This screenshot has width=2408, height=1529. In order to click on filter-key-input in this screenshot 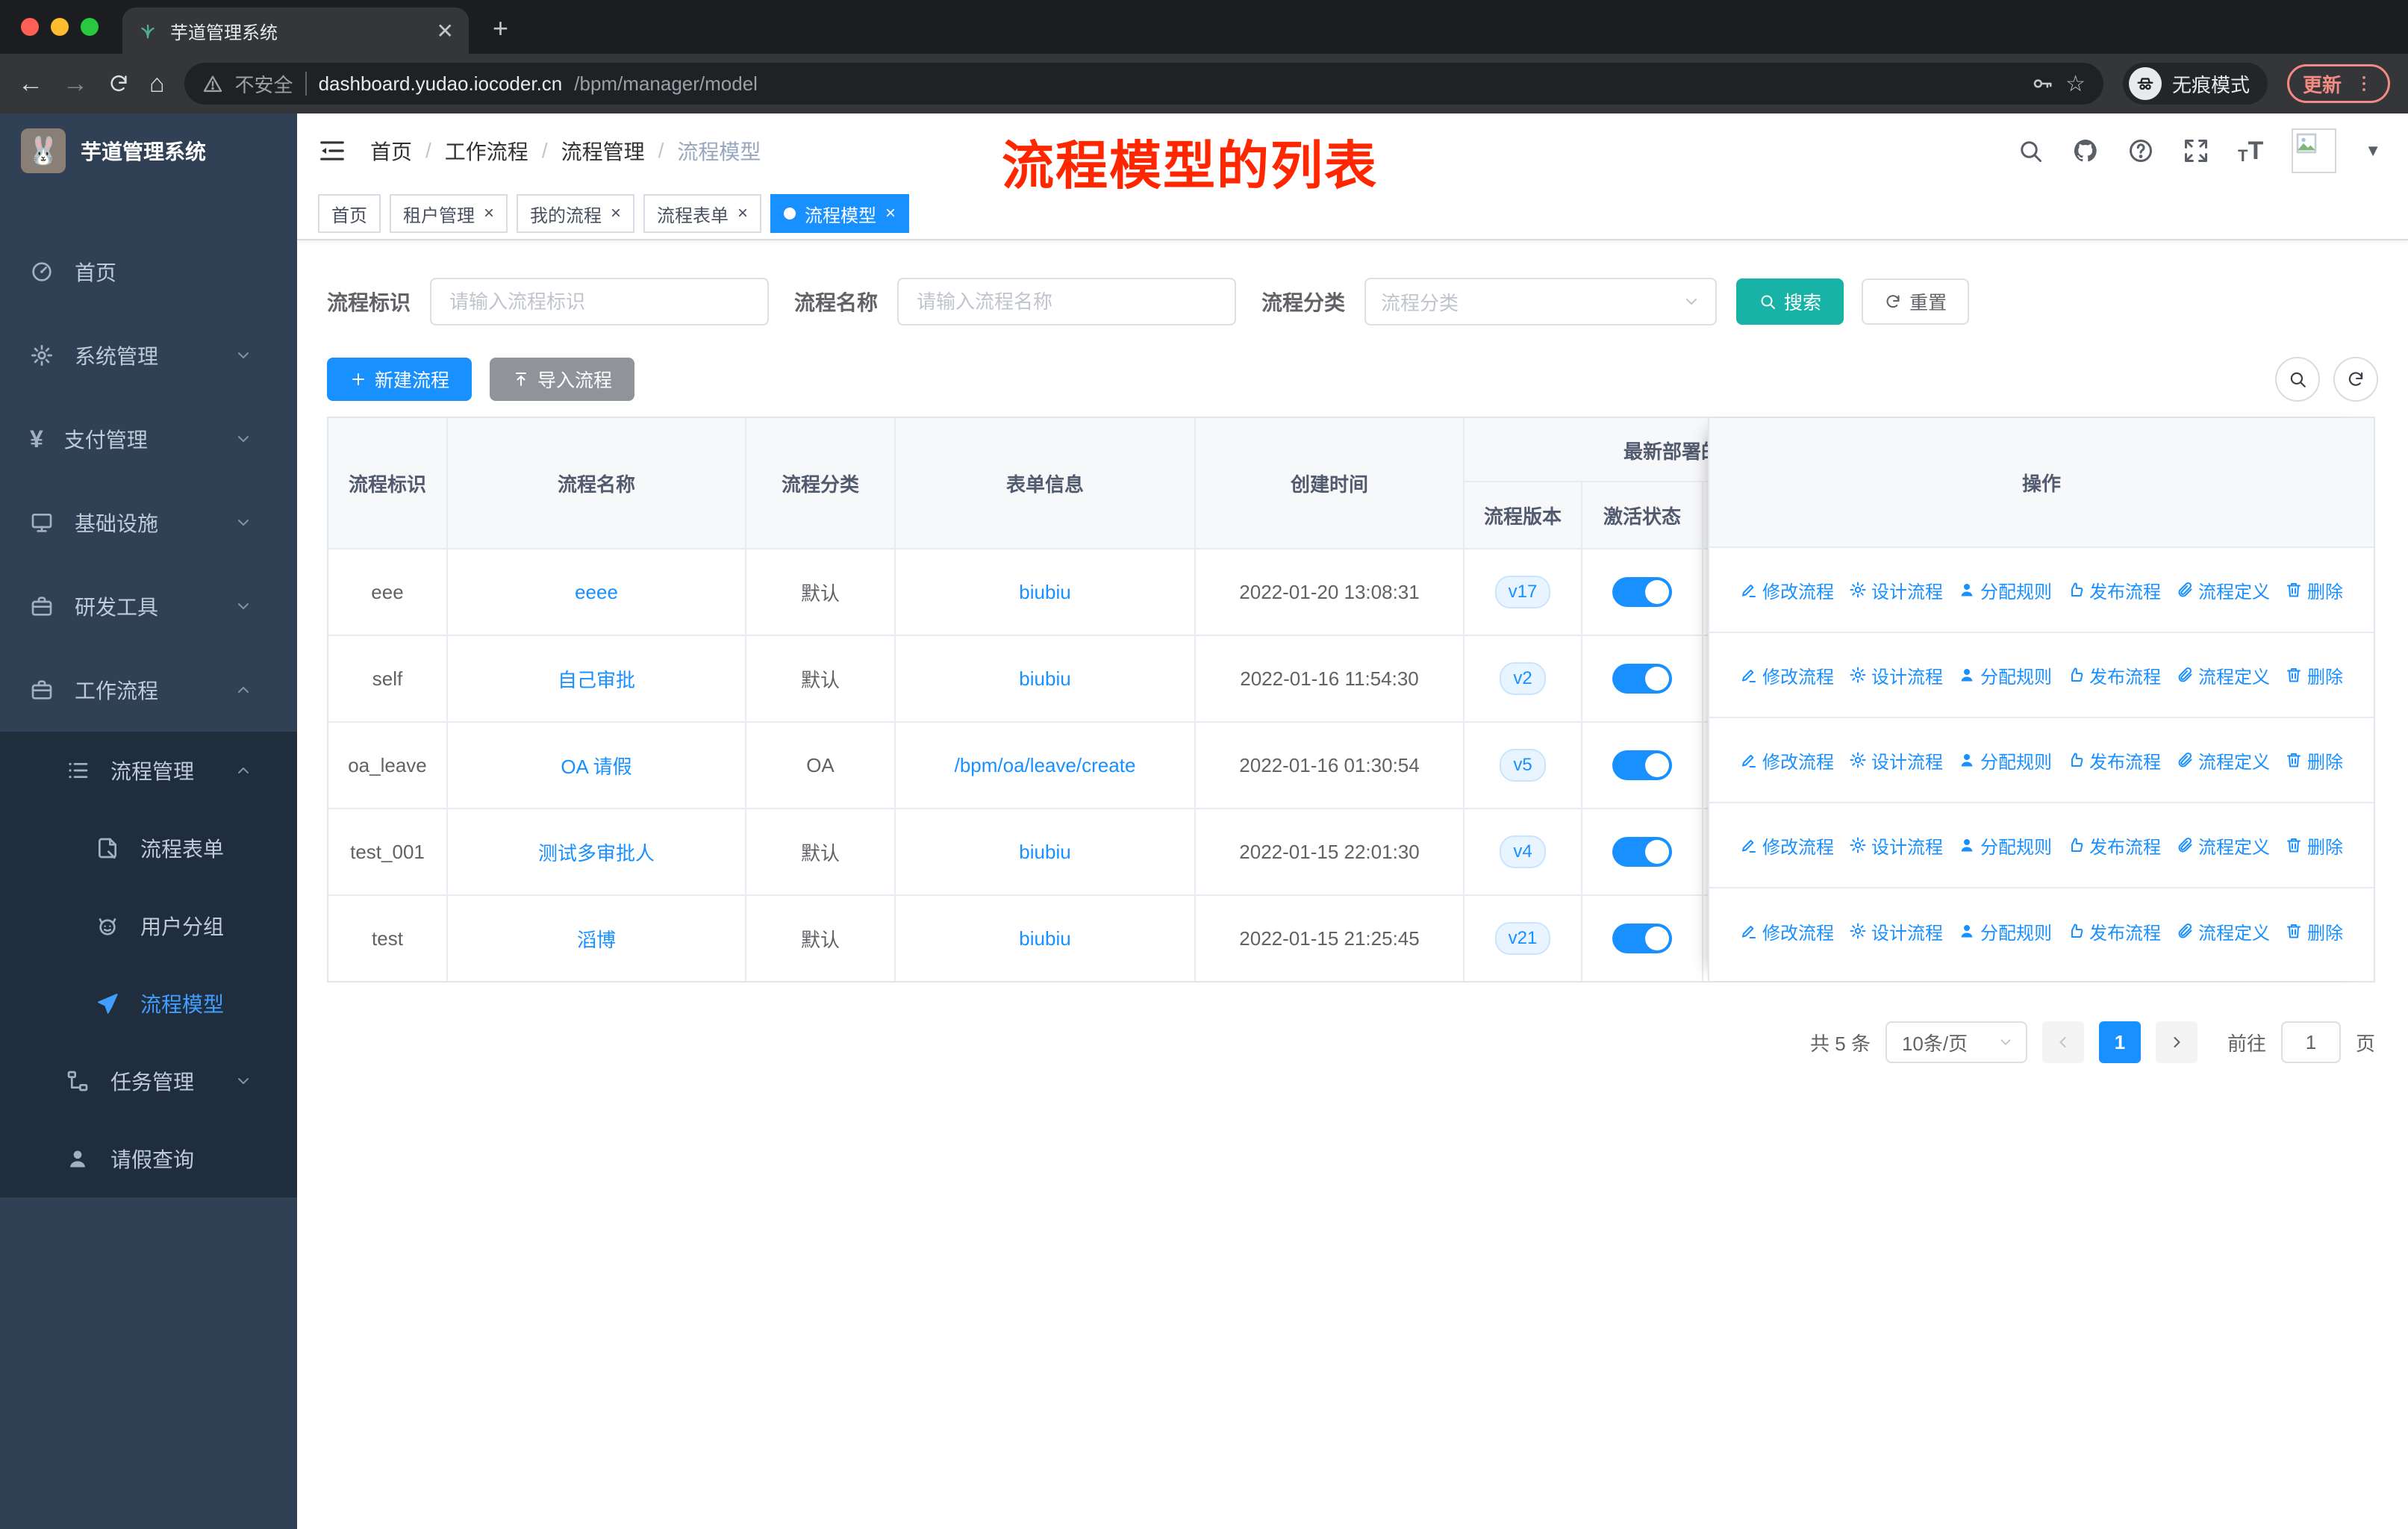, I will do `click(600, 302)`.